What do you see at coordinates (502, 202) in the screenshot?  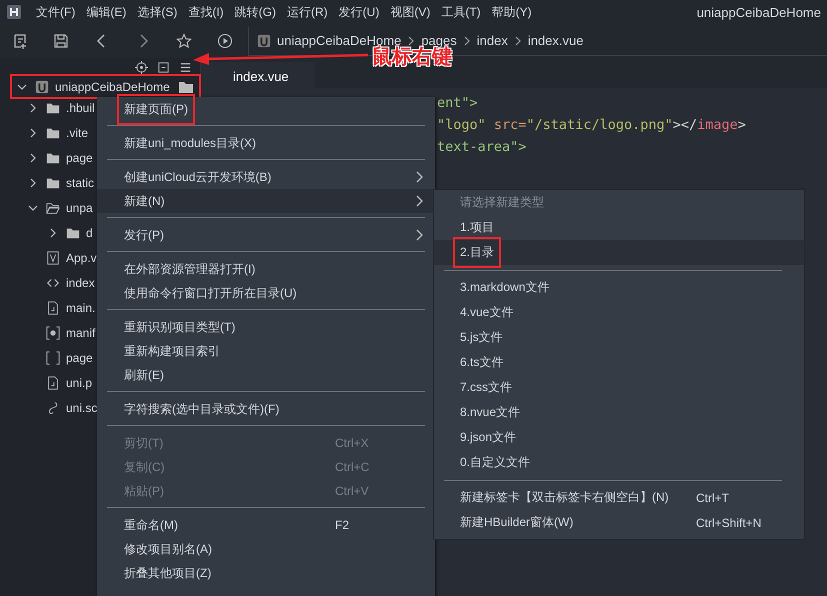 I see `menu-header: 请选择新建类型` at bounding box center [502, 202].